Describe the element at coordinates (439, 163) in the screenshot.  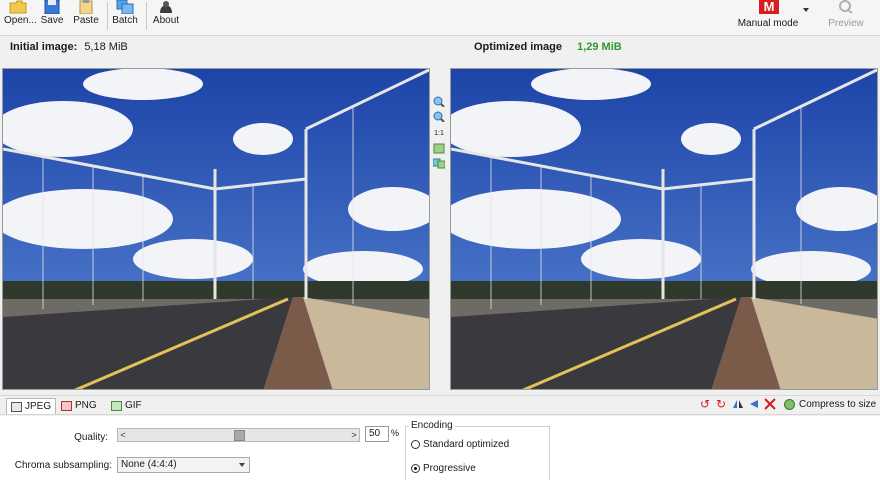
I see `compare-icon` at that location.